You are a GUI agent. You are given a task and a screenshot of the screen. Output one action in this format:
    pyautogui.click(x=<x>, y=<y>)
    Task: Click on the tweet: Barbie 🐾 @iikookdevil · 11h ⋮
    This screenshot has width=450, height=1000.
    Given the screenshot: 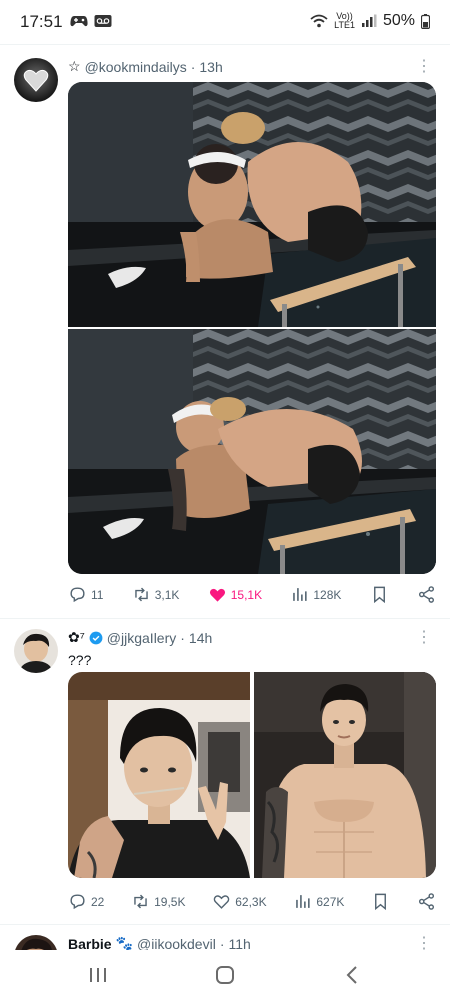 What is the action you would take?
    pyautogui.click(x=225, y=937)
    